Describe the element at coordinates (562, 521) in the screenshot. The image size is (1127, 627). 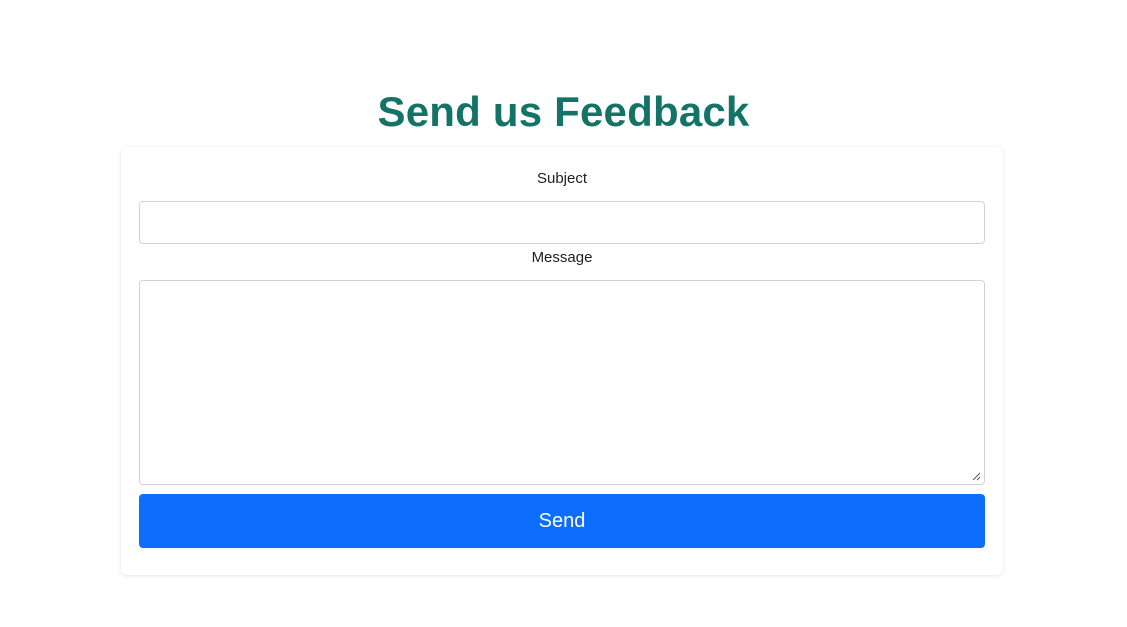
I see `send-button: Send` at that location.